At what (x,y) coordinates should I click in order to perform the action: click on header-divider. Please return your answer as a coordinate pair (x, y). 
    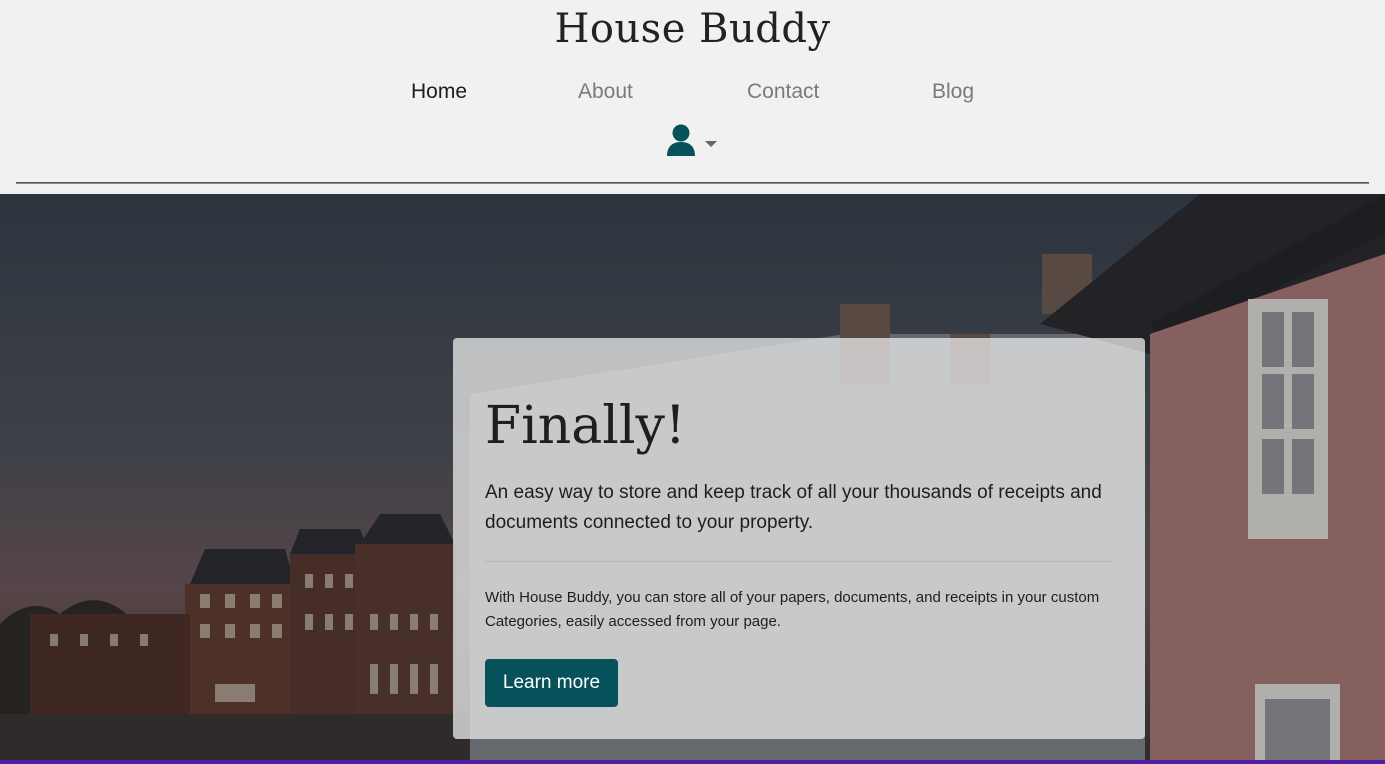
    Looking at the image, I should click on (692, 183).